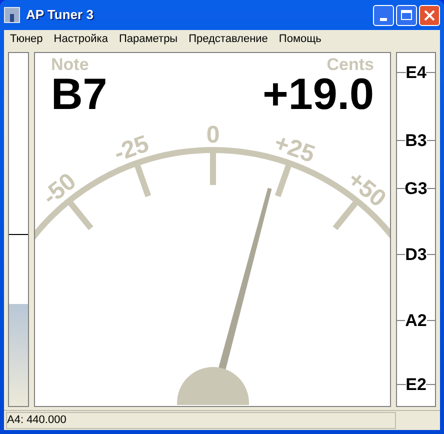 This screenshot has width=444, height=434. What do you see at coordinates (416, 188) in the screenshot?
I see `string-note: G3` at bounding box center [416, 188].